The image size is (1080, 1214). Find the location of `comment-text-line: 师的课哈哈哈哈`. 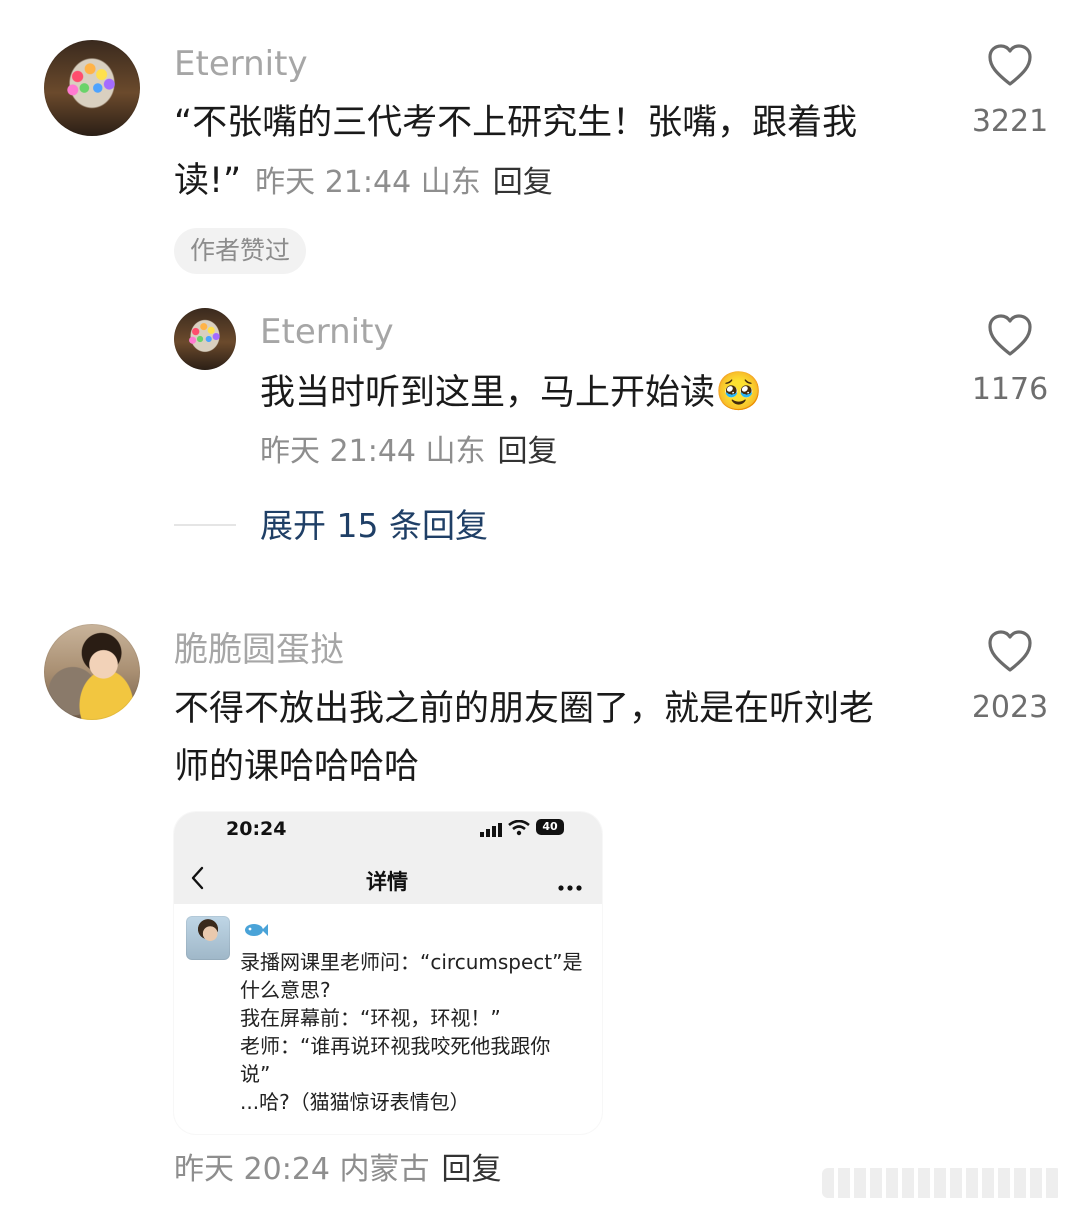

comment-text-line: 师的课哈哈哈哈 is located at coordinates (297, 767).